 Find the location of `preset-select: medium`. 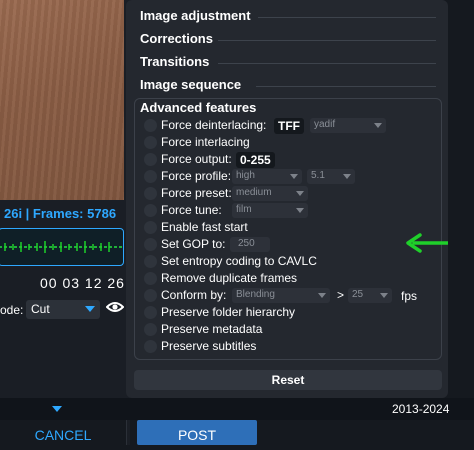

preset-select: medium is located at coordinates (270, 193).